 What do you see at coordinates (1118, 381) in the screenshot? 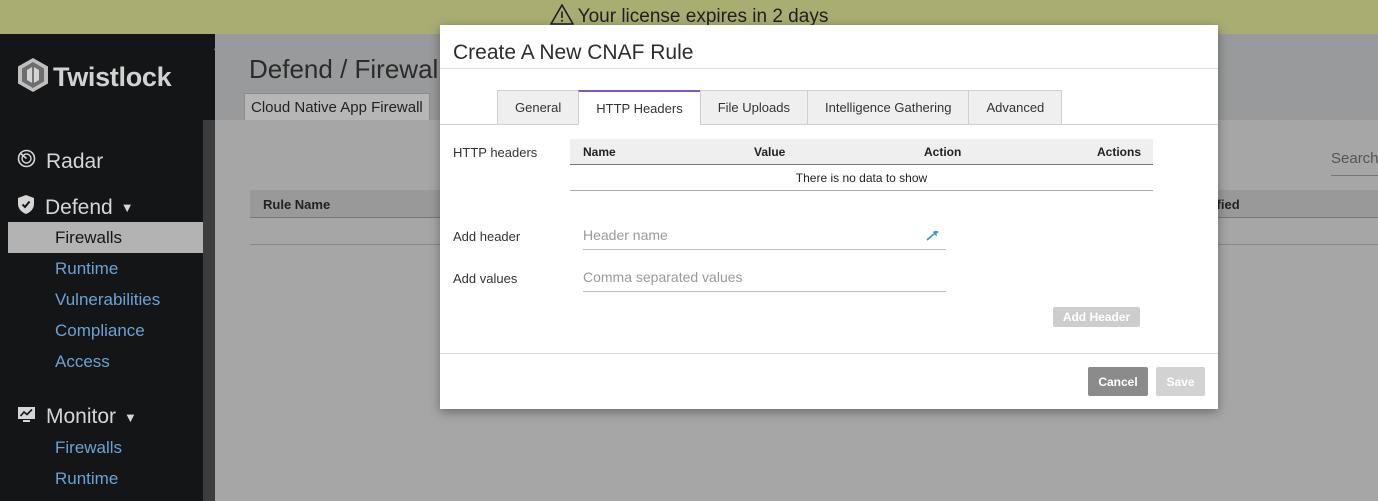
I see `cancel-button: Cancel` at bounding box center [1118, 381].